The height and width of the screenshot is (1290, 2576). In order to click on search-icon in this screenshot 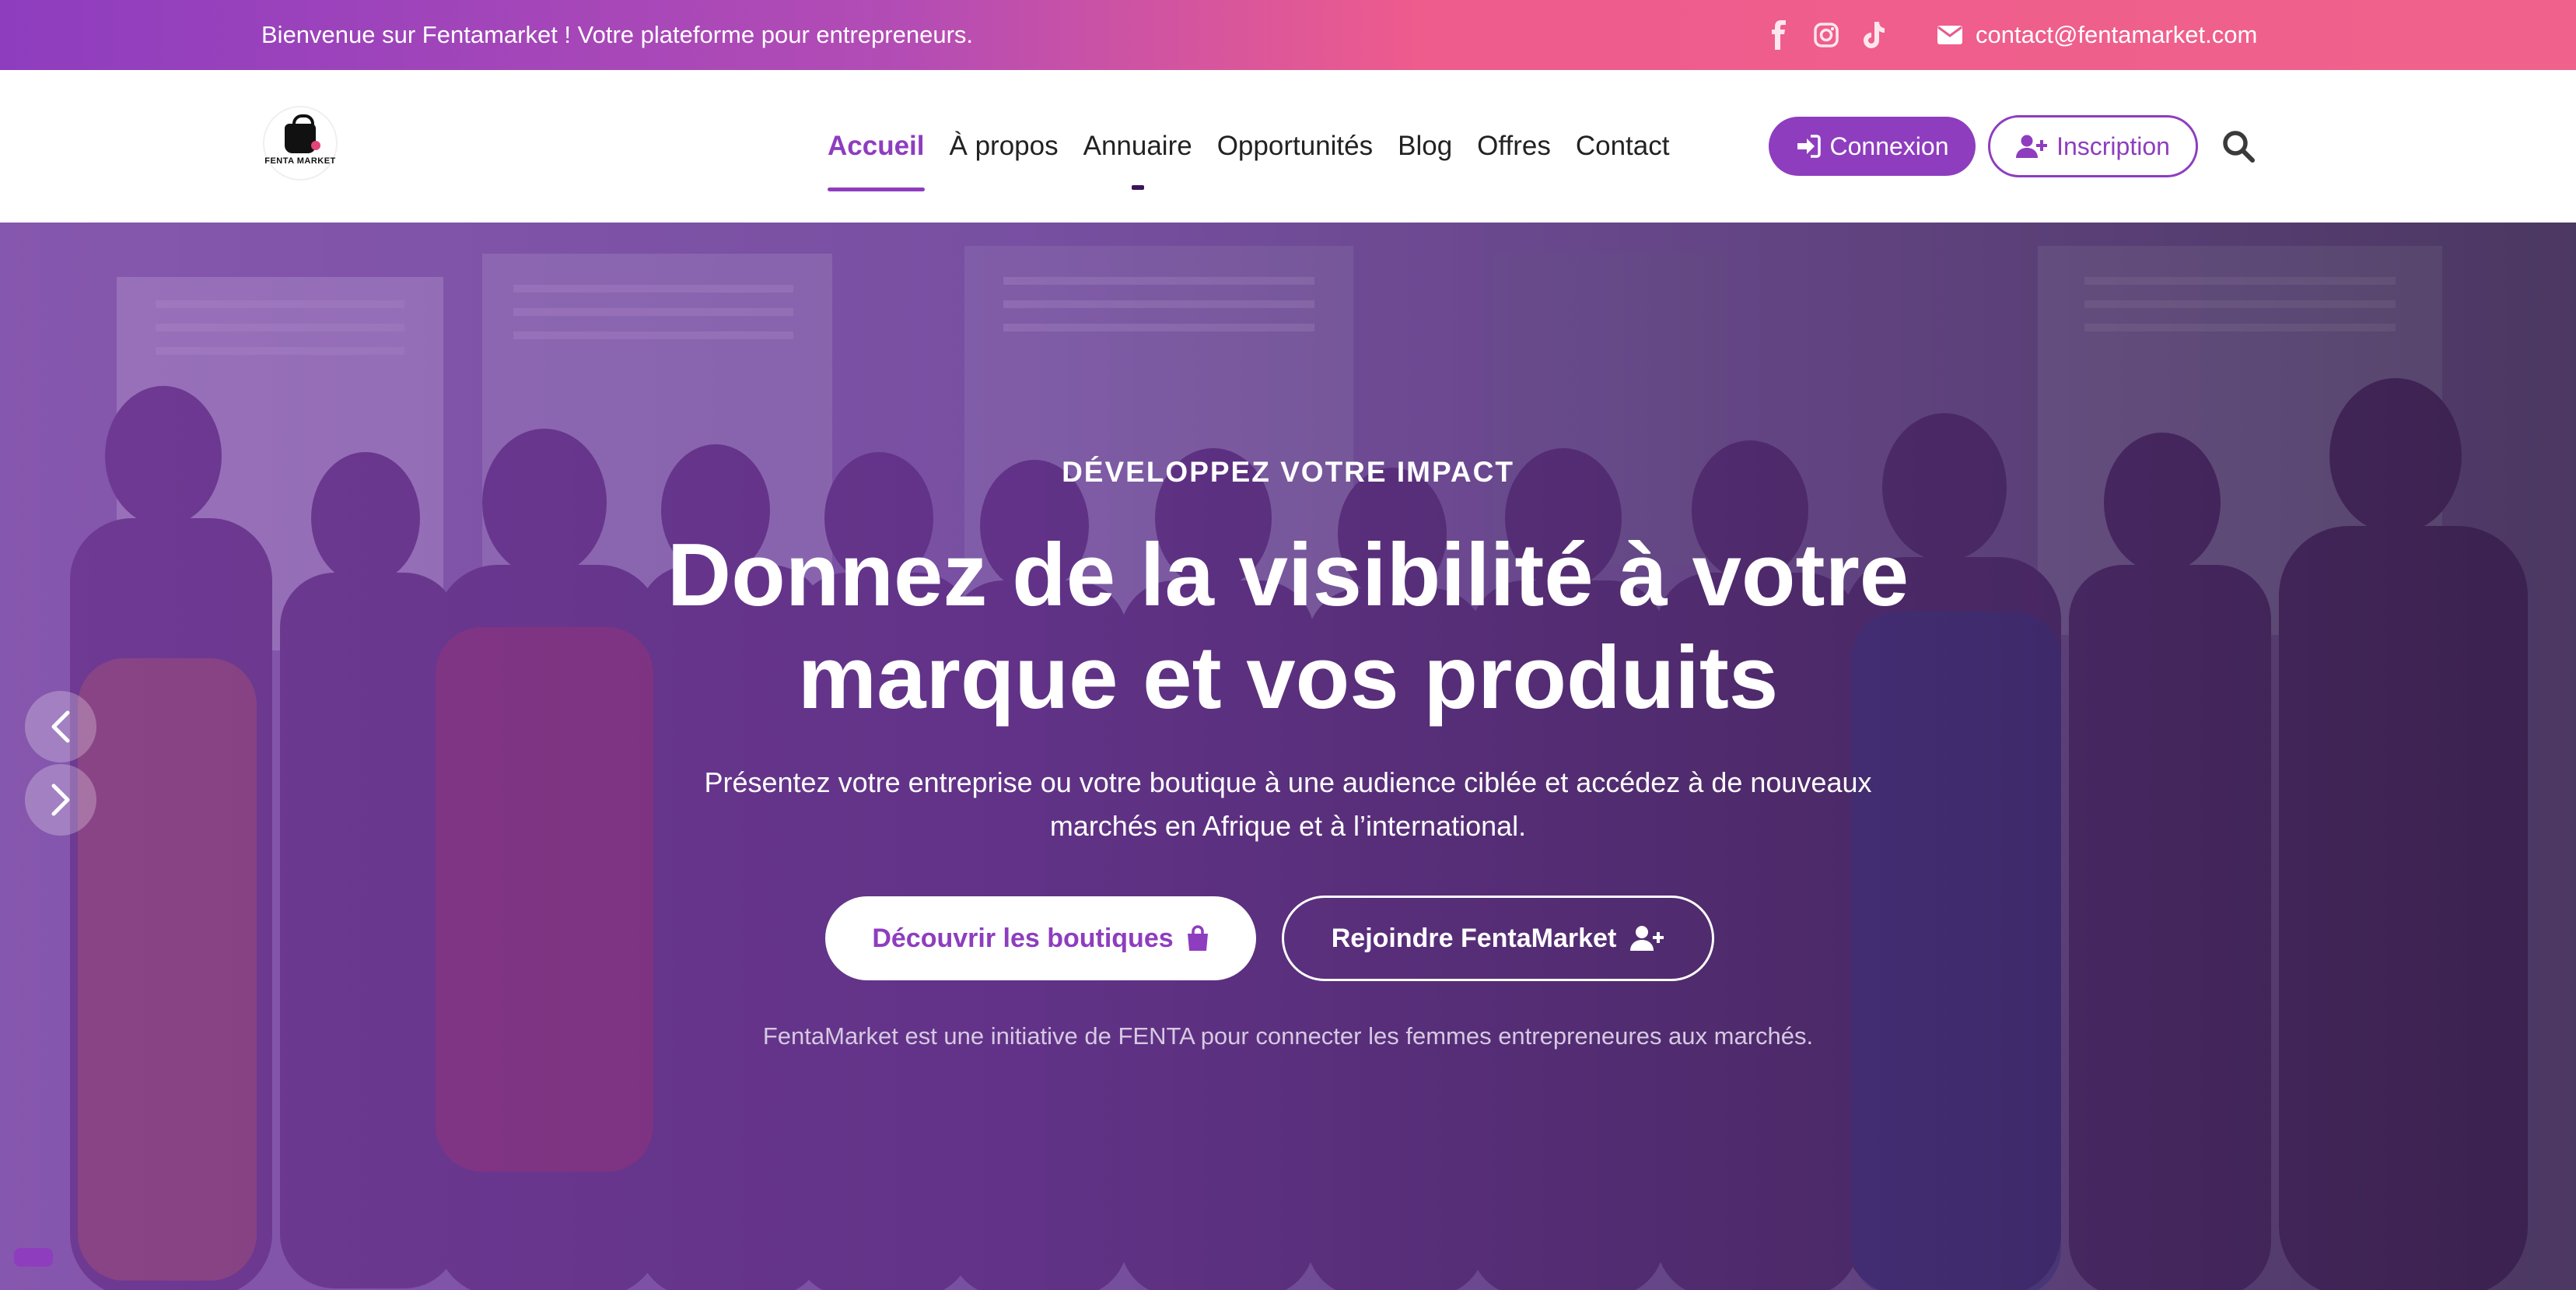, I will do `click(2239, 147)`.